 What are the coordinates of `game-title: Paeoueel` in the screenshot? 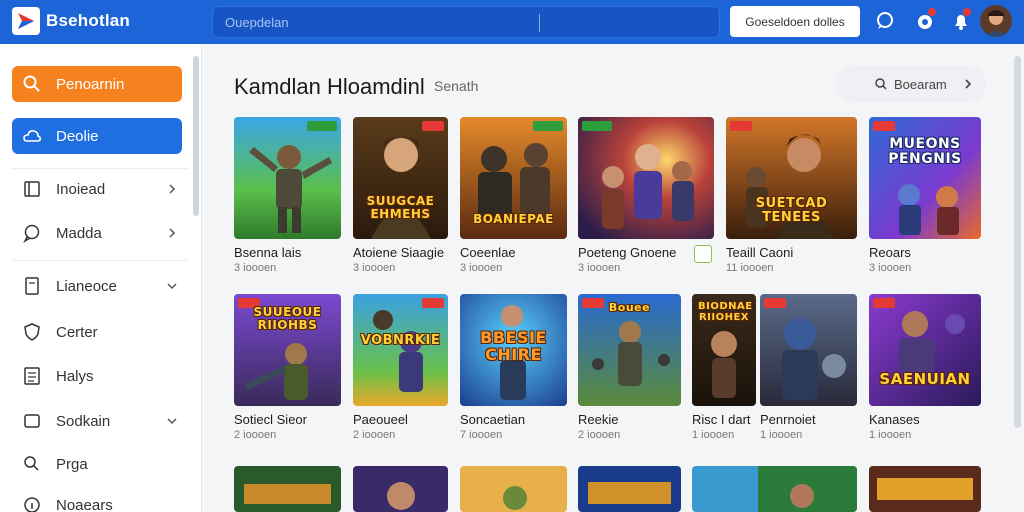 It's located at (380, 419).